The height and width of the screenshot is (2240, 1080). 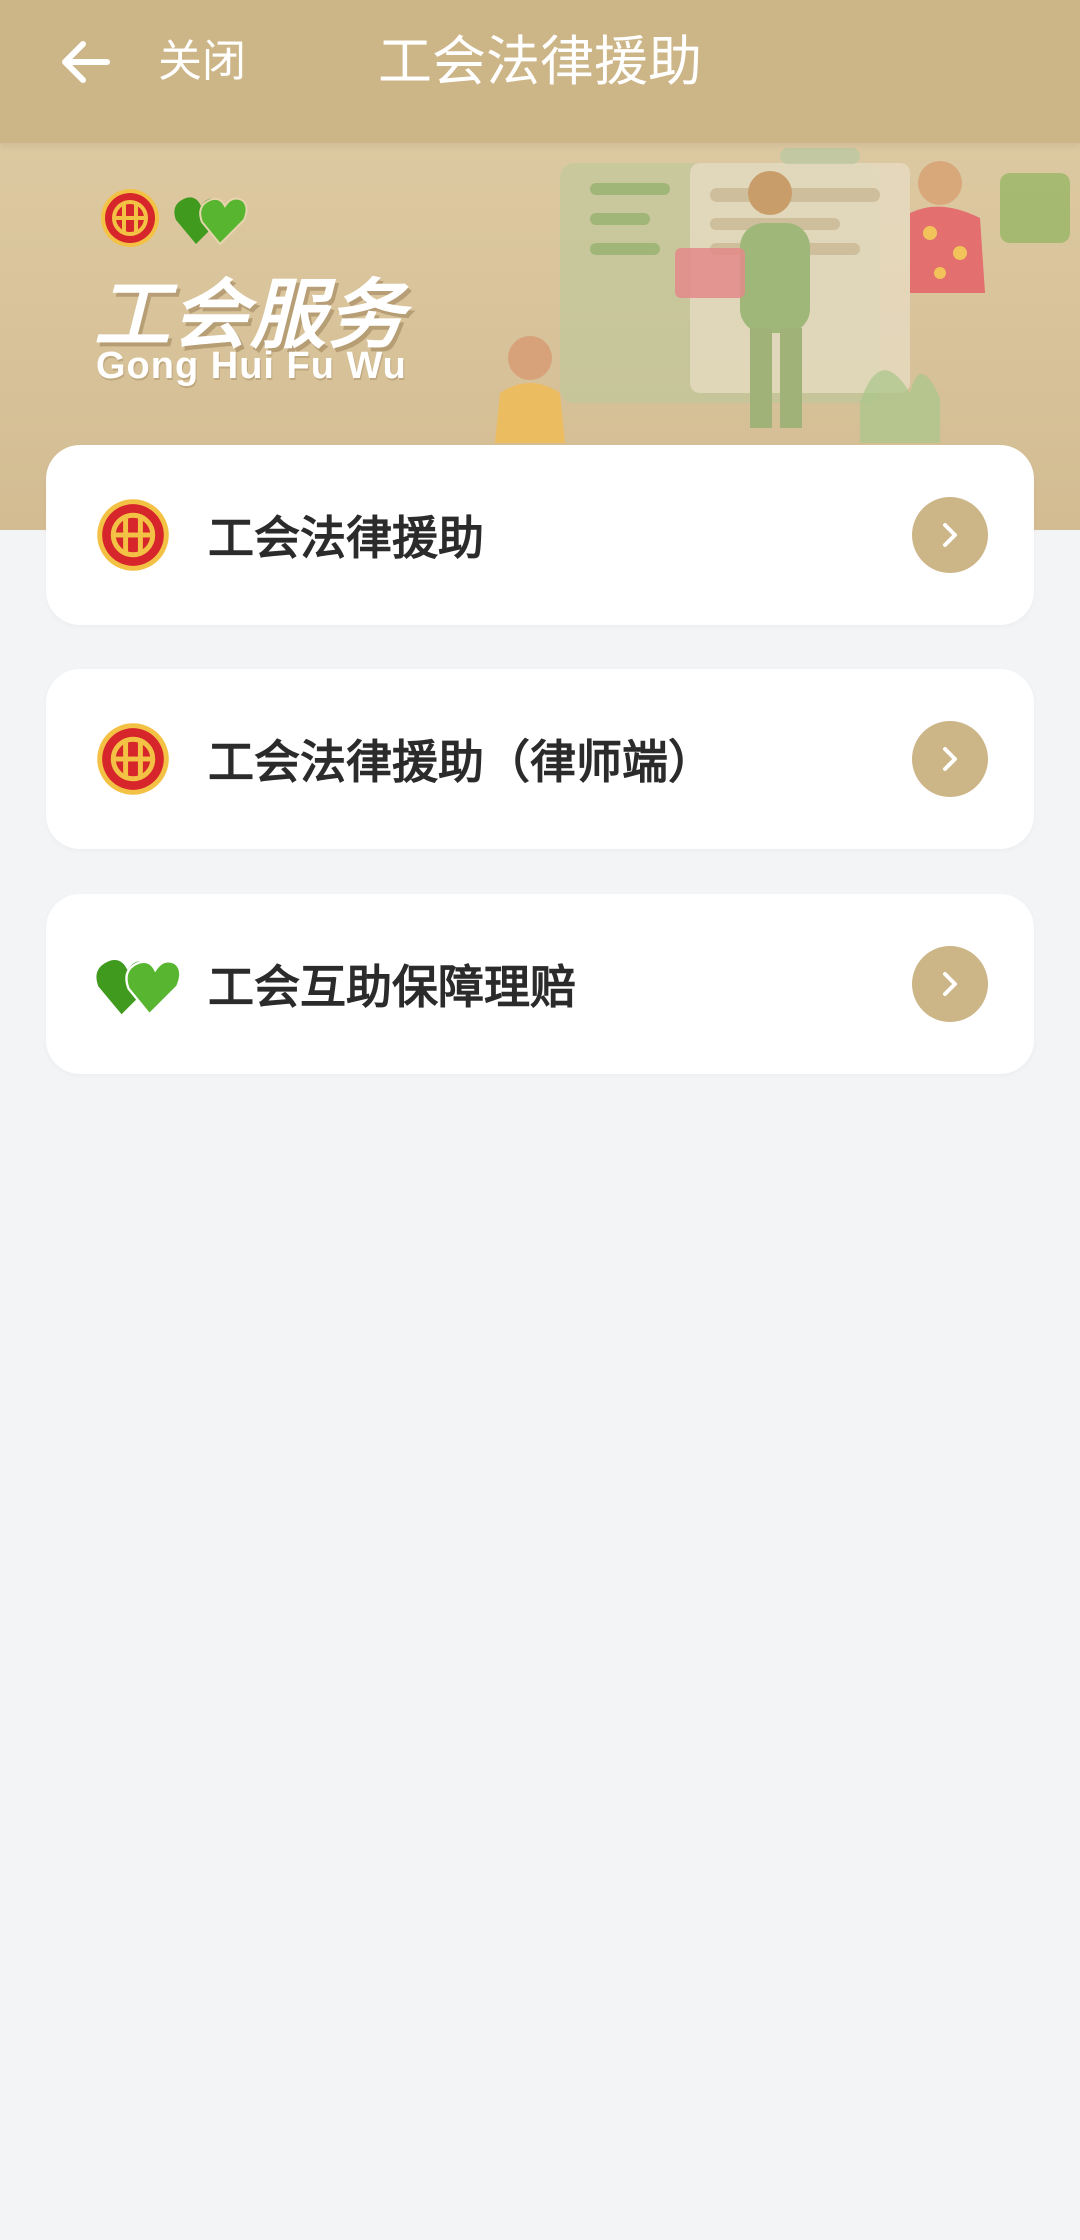 What do you see at coordinates (461, 762) in the screenshot?
I see `service-card-label: 工会法律援助（律师端）` at bounding box center [461, 762].